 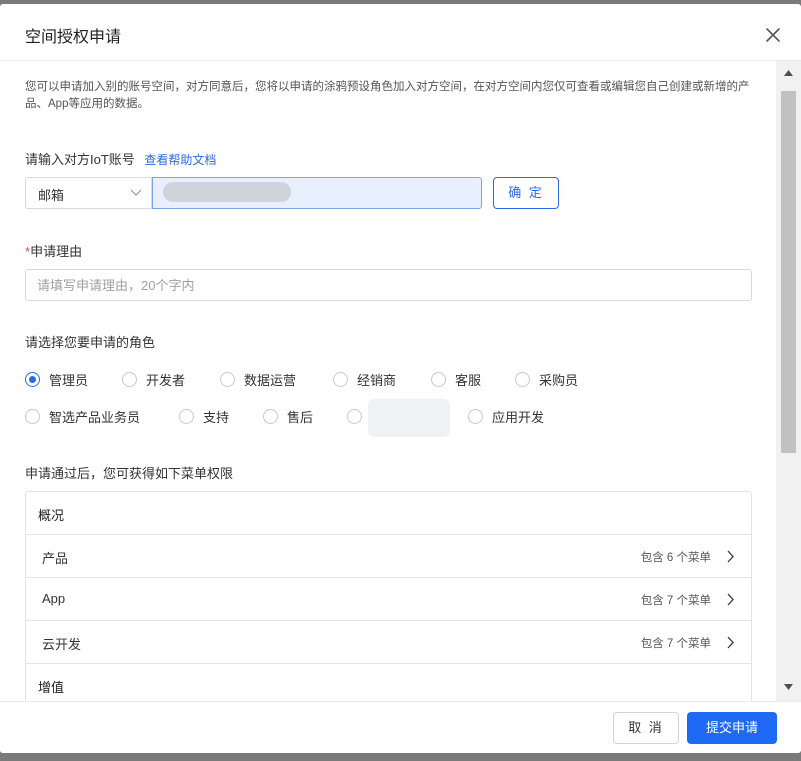 I want to click on role-radio-purchaser: 采购员, so click(x=546, y=379).